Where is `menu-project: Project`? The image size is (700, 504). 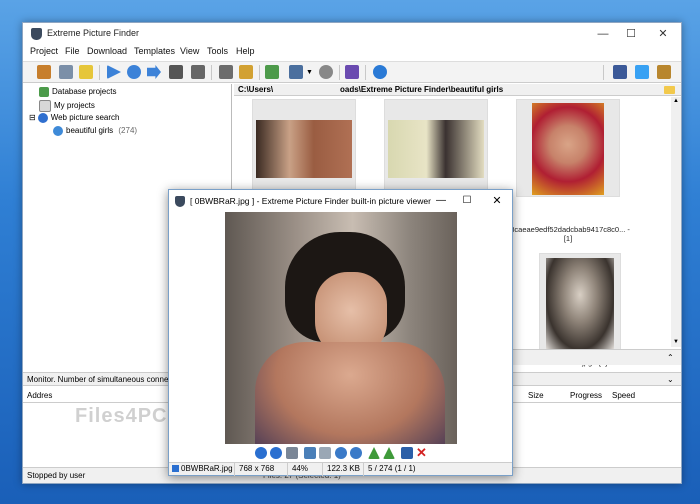
menu-project: Project is located at coordinates (44, 51).